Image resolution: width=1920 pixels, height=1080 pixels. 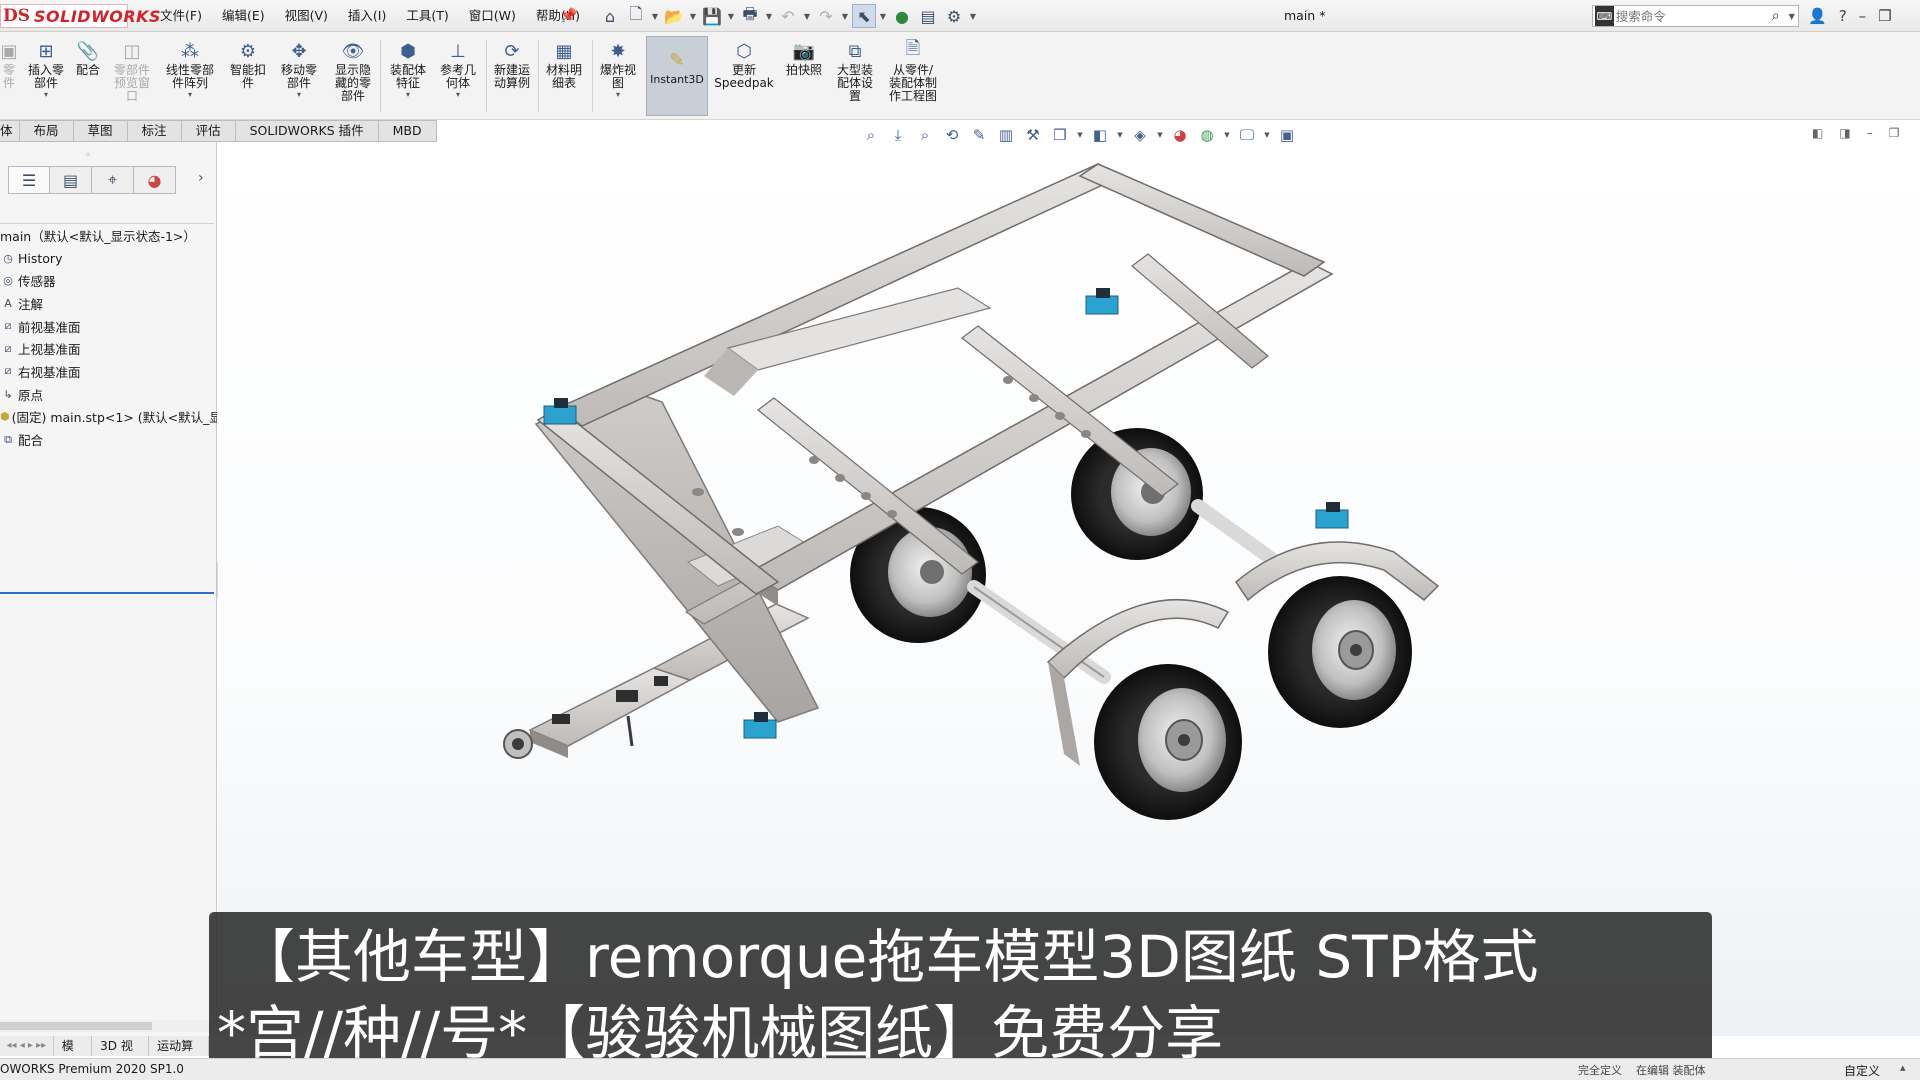 I want to click on cmd-assembly-feature: ⬢ 装配体 特征 ▾, so click(x=408, y=69).